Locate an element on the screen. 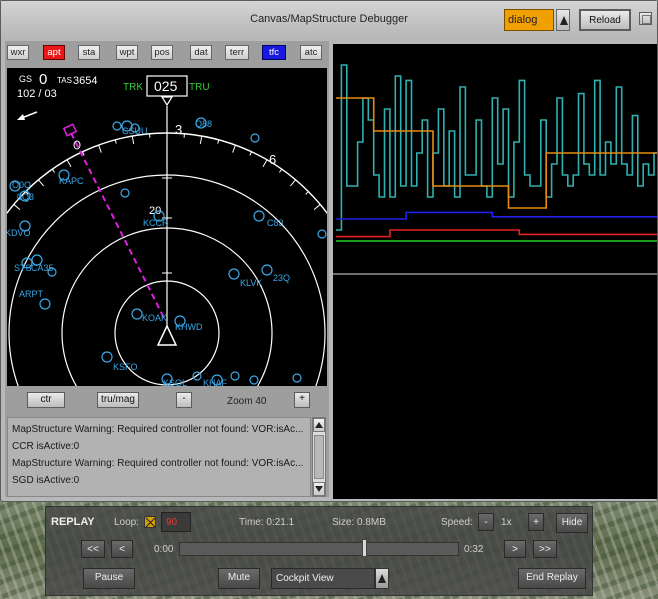 This screenshot has height=599, width=658. forward-fast-button: >> is located at coordinates (545, 549).